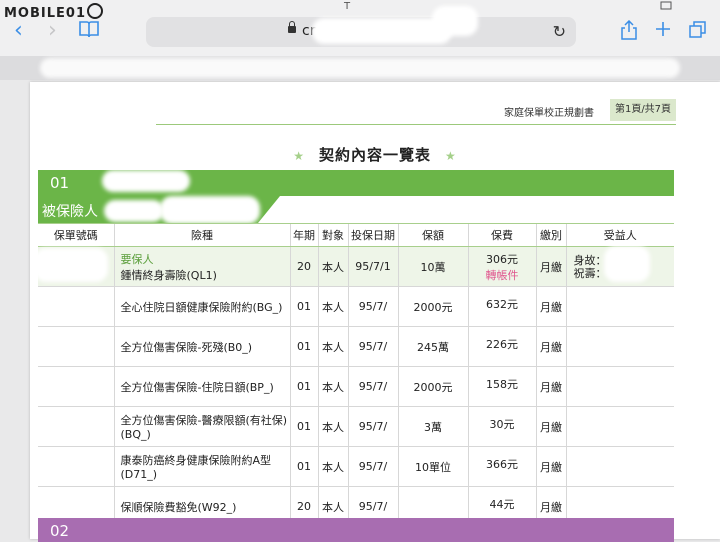 This screenshot has width=720, height=542. I want to click on tabs-icon, so click(698, 30).